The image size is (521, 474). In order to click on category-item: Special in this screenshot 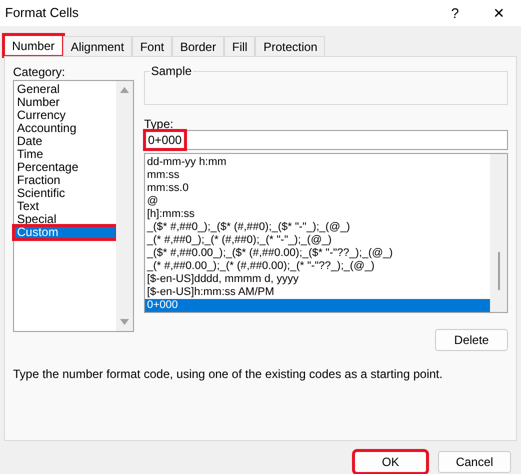, I will do `click(65, 219)`.